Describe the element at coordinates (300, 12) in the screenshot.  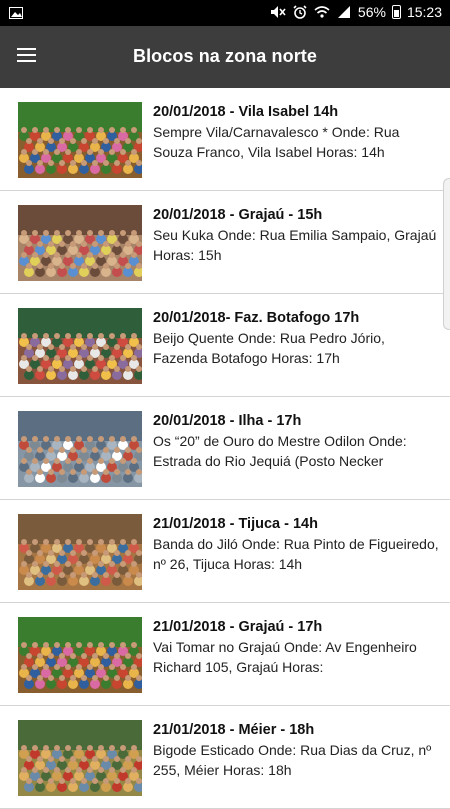
I see `alarm-icon` at that location.